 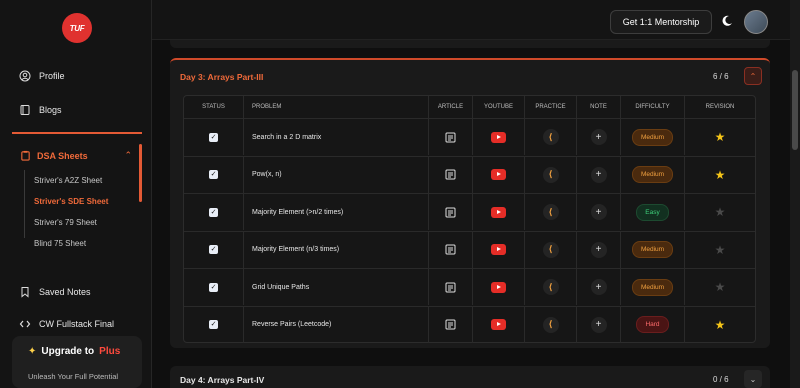 I want to click on sidebar-item-label: Profile, so click(x=52, y=76).